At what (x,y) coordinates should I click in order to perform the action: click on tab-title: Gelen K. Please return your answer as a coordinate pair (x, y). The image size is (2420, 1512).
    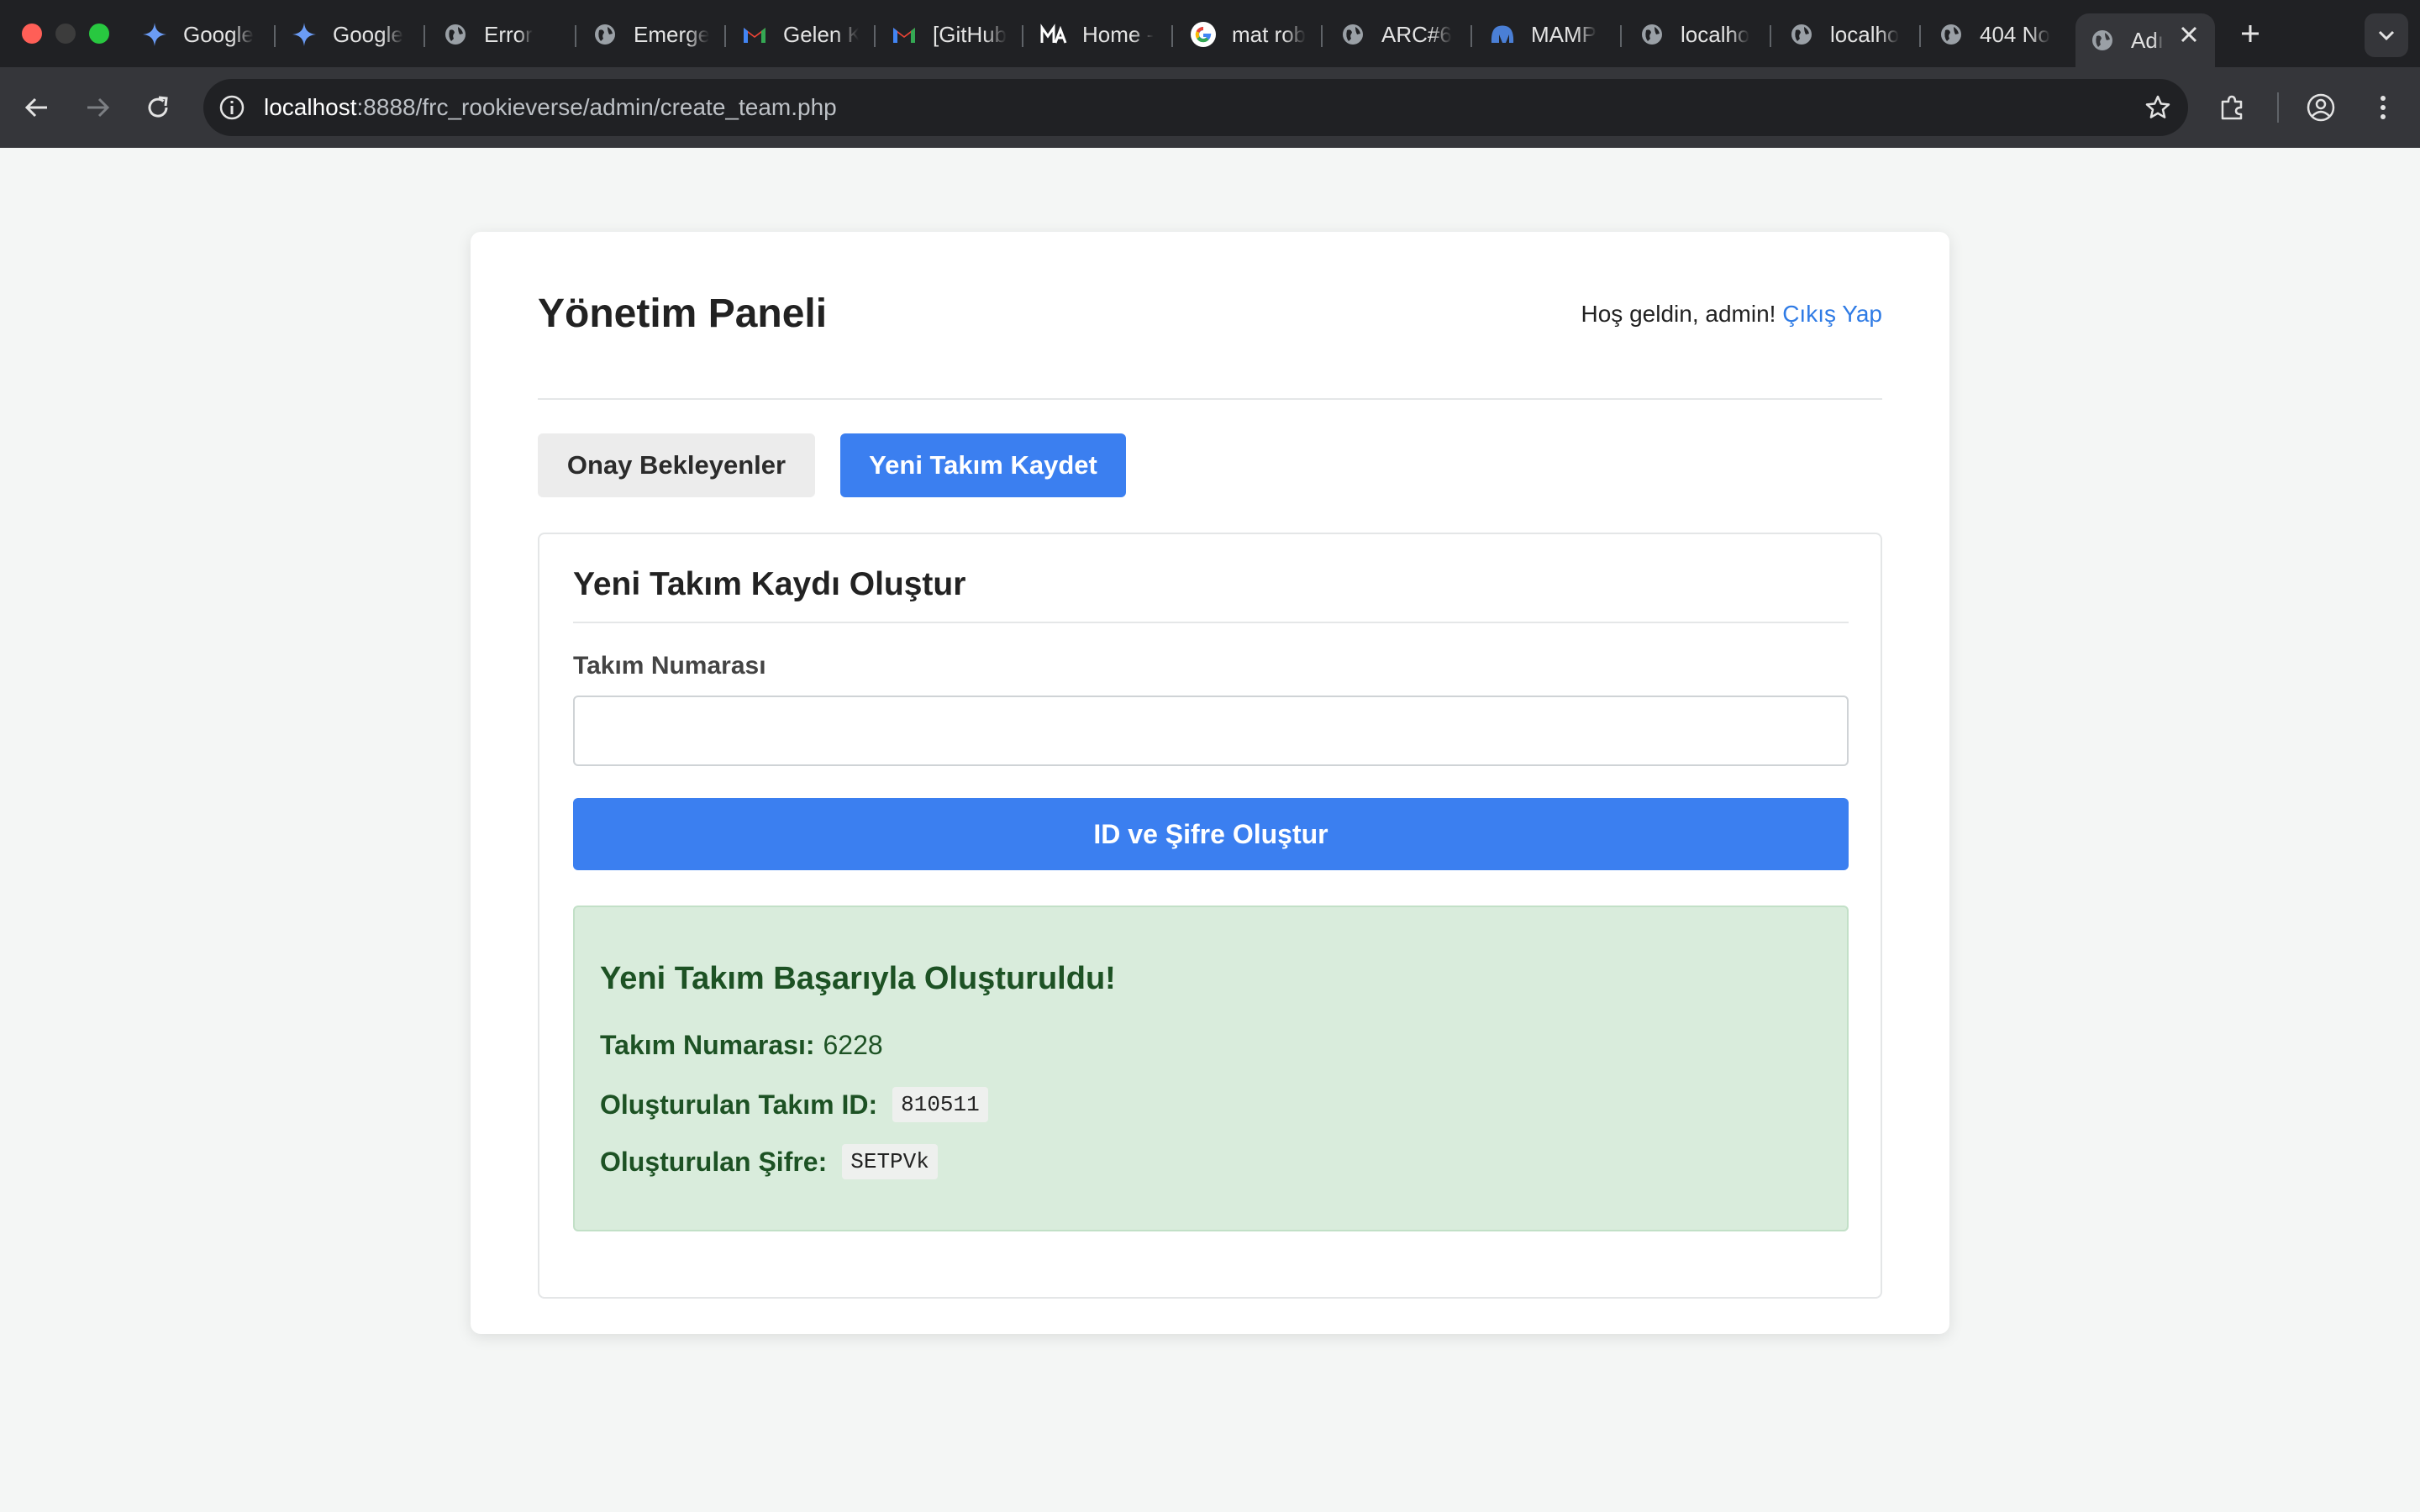
    Looking at the image, I should click on (821, 34).